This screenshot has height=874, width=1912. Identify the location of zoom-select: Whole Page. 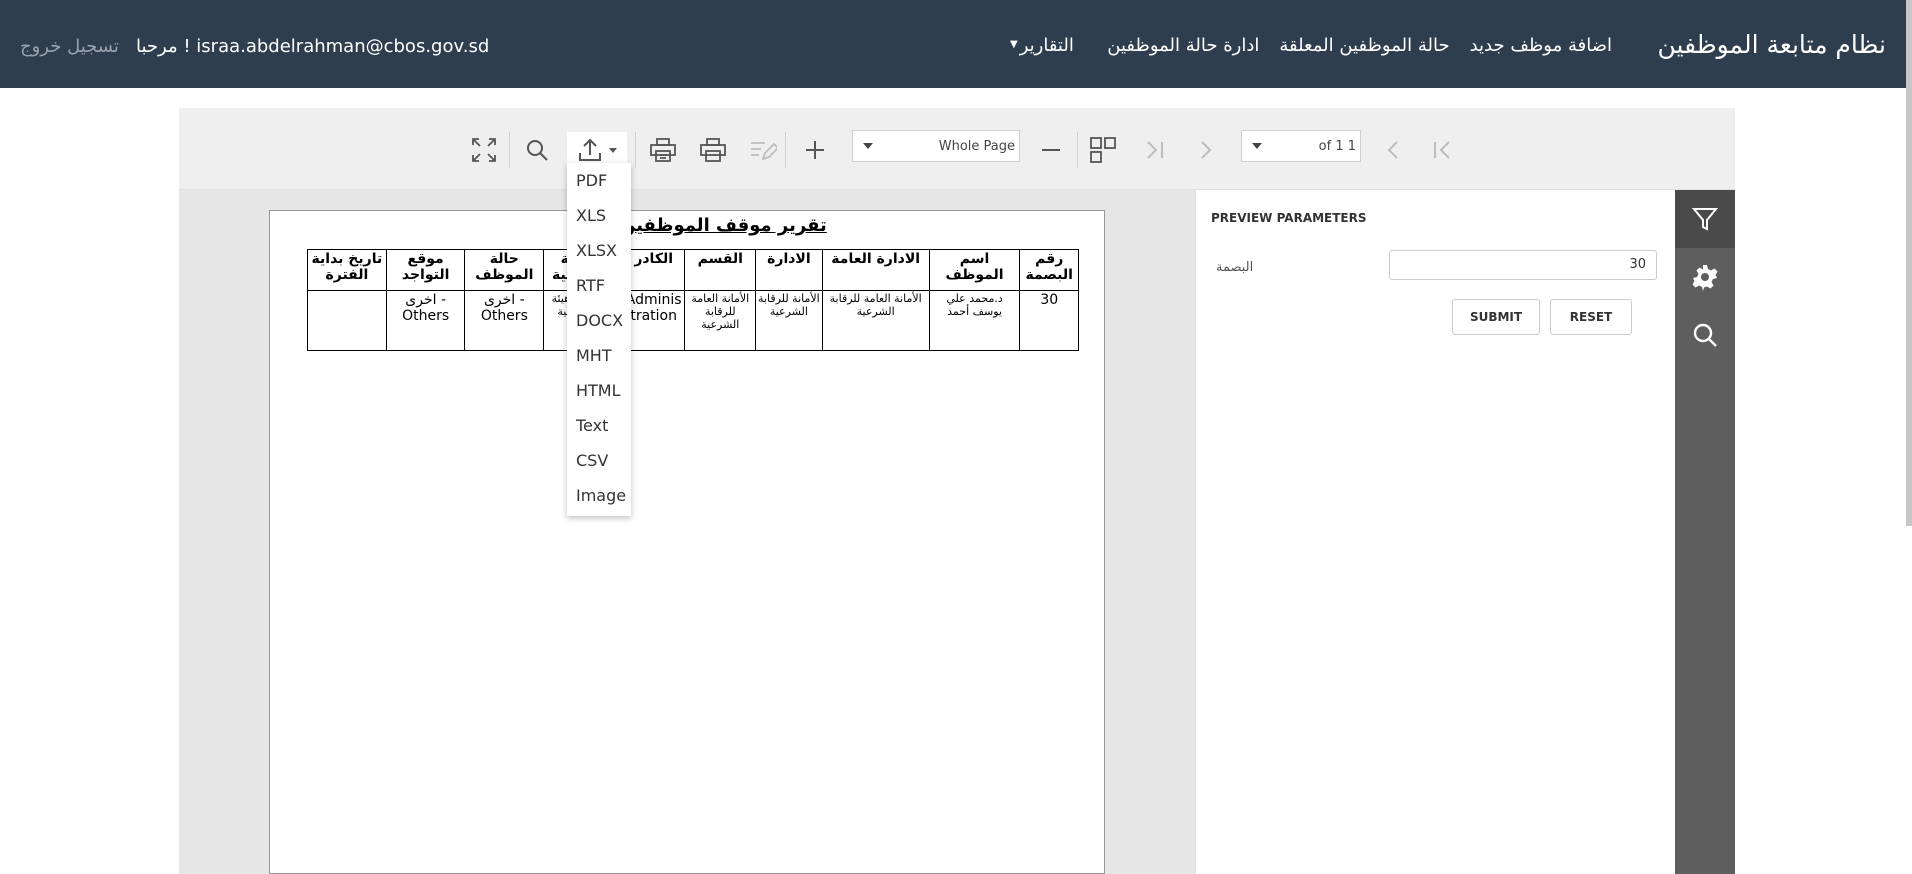
(936, 146).